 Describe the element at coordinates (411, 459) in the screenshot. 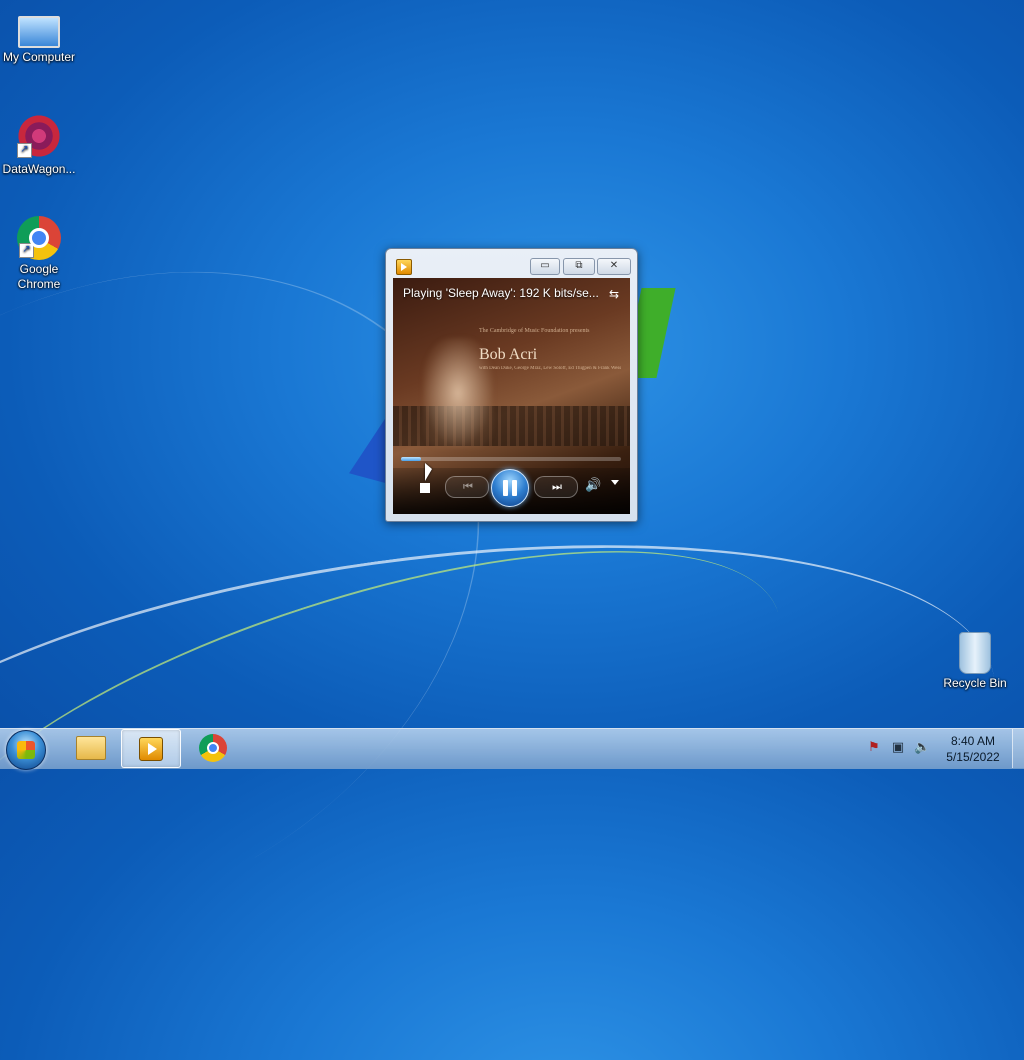

I see `seek-bar-progress` at that location.